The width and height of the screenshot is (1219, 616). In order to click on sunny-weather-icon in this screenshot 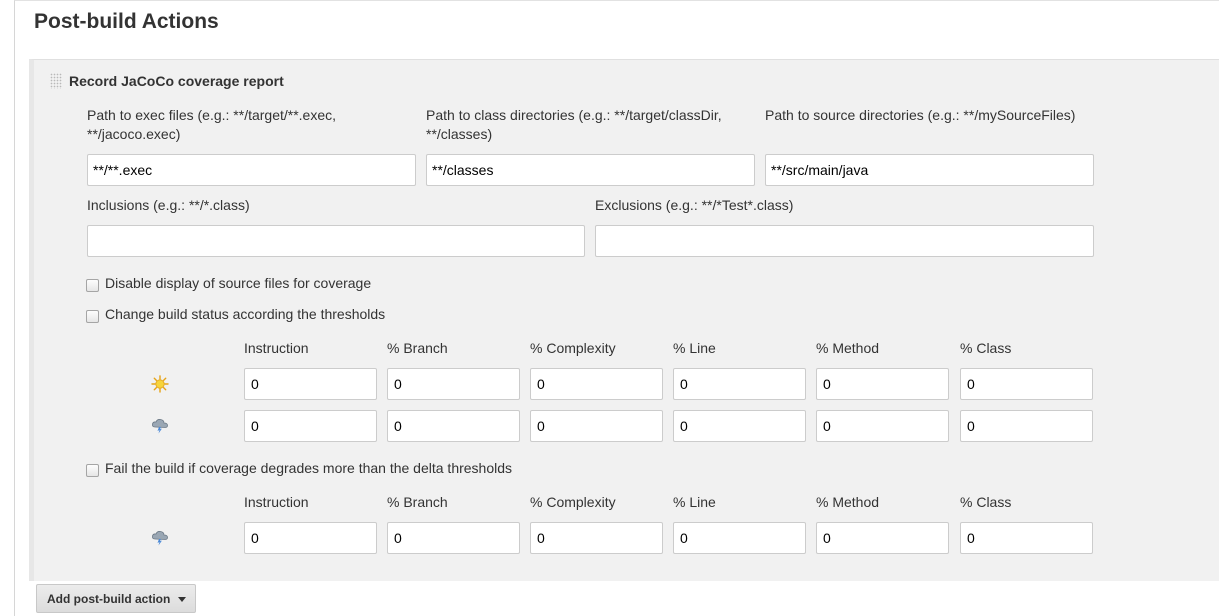, I will do `click(160, 384)`.